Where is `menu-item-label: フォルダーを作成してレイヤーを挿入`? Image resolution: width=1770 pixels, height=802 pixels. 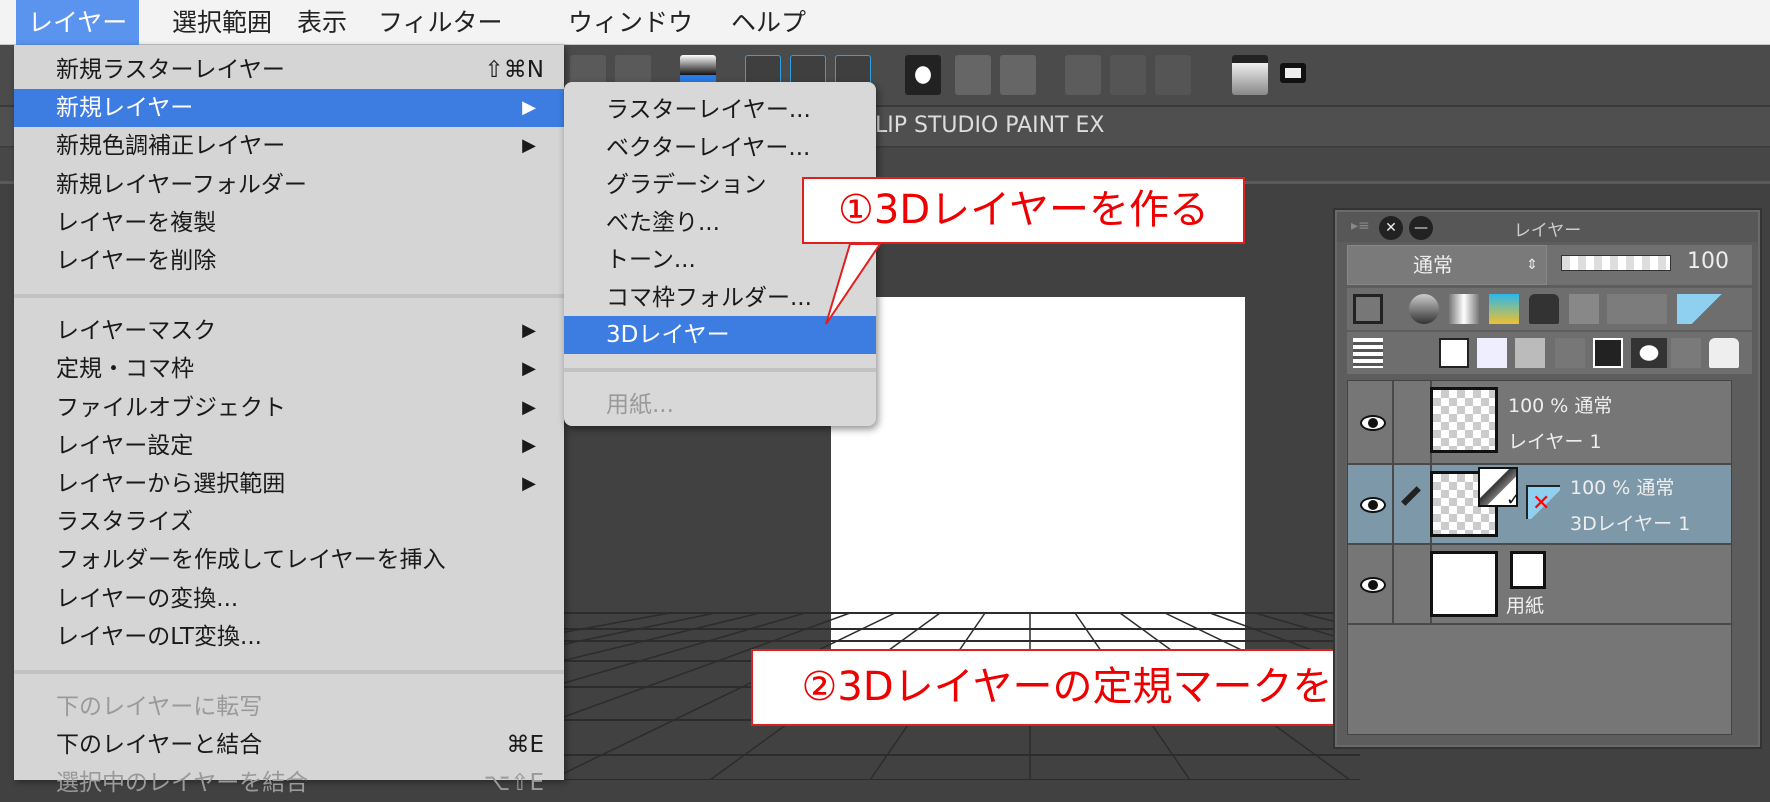
menu-item-label: フォルダーを作成してレイヤーを挿入 is located at coordinates (251, 560).